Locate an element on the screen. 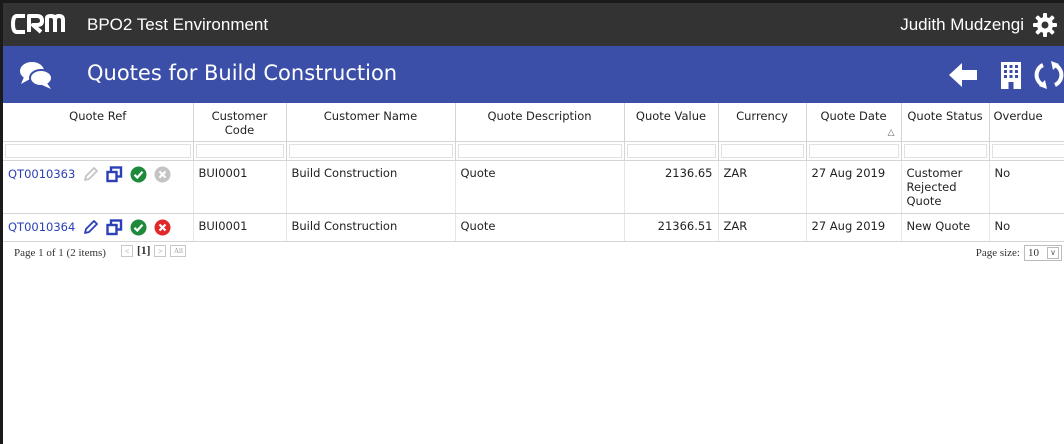  filter-row is located at coordinates (533, 151).